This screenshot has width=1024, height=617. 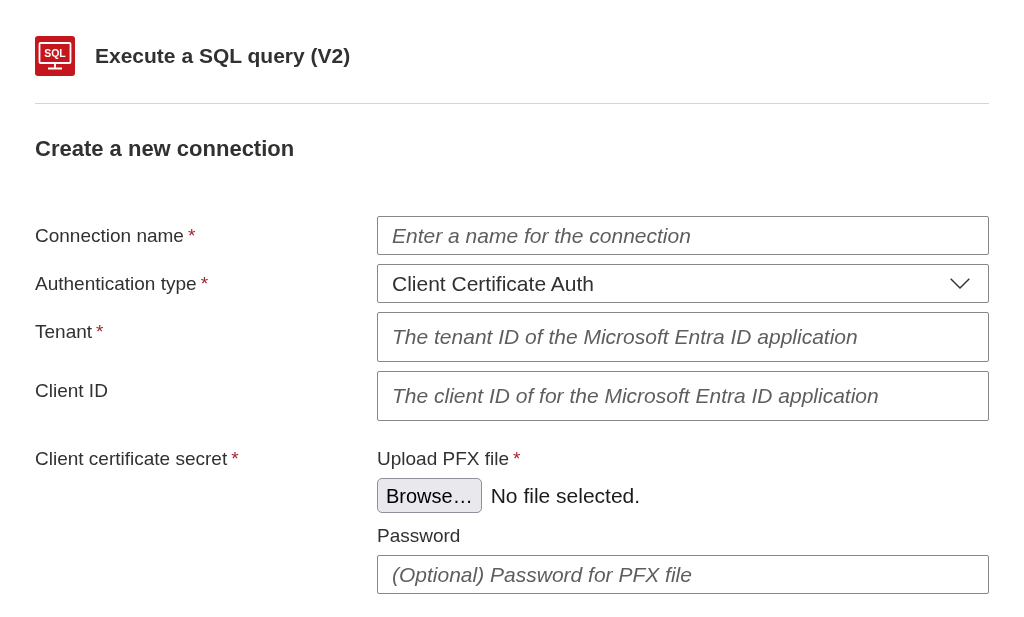 What do you see at coordinates (64, 331) in the screenshot?
I see `field-label: Tenant` at bounding box center [64, 331].